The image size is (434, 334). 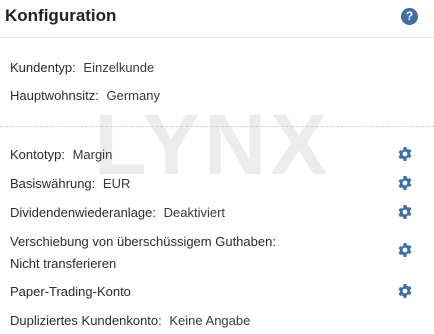 I want to click on panel-title: Konfiguration, so click(x=61, y=15).